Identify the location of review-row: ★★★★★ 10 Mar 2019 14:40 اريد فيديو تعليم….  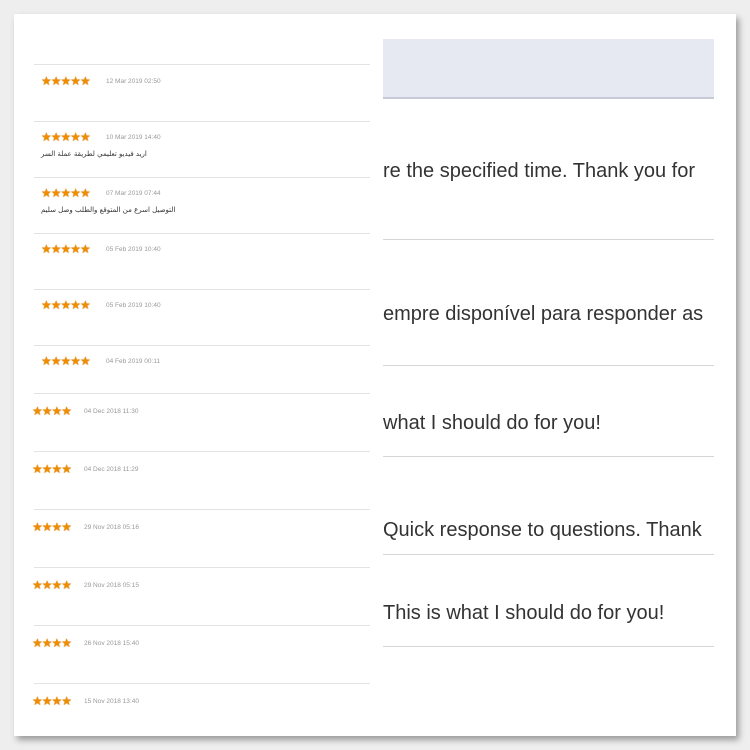
(194, 150).